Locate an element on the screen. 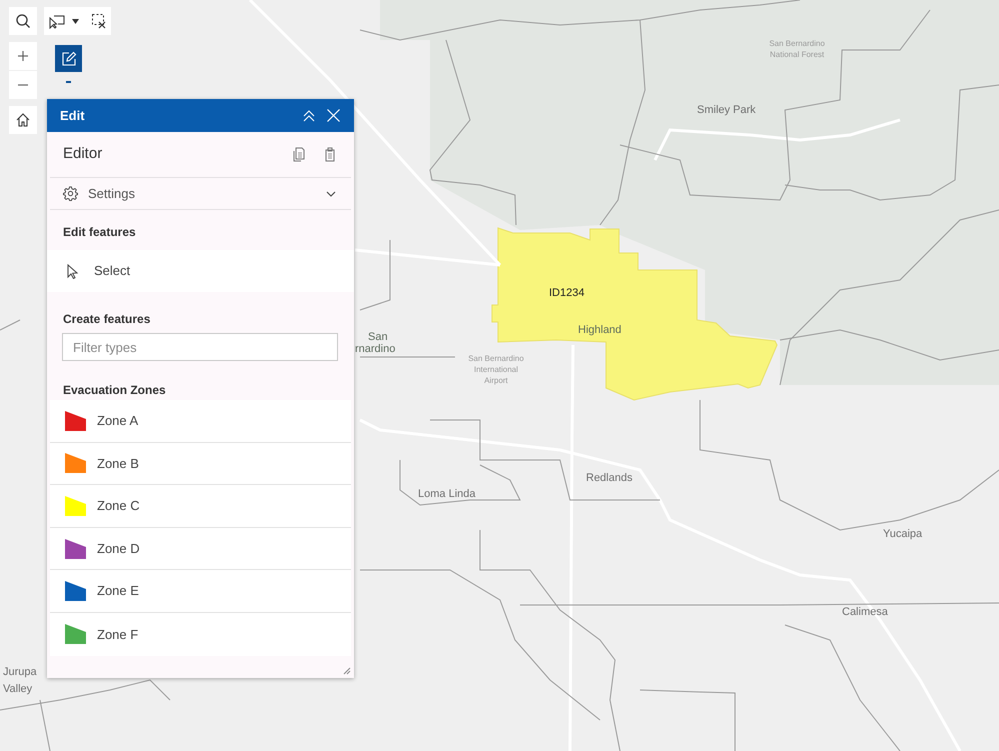 The height and width of the screenshot is (751, 999). resize-grip-icon is located at coordinates (347, 671).